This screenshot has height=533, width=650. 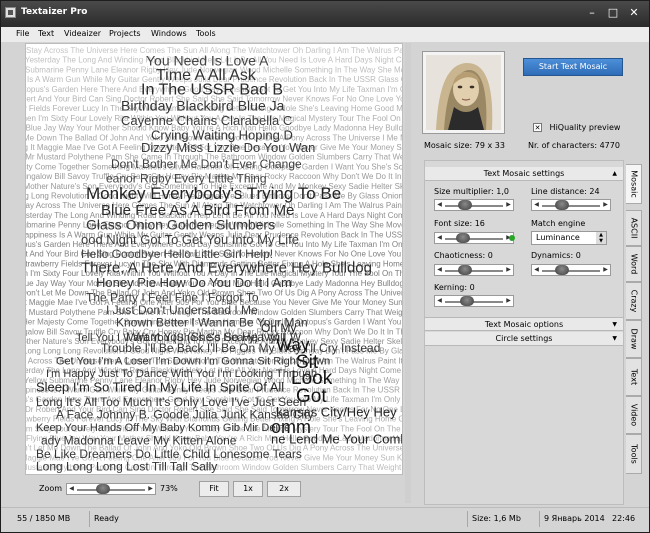 What do you see at coordinates (576, 127) in the screenshot?
I see `hiquality-preview-row: ✕ HiQuality preview` at bounding box center [576, 127].